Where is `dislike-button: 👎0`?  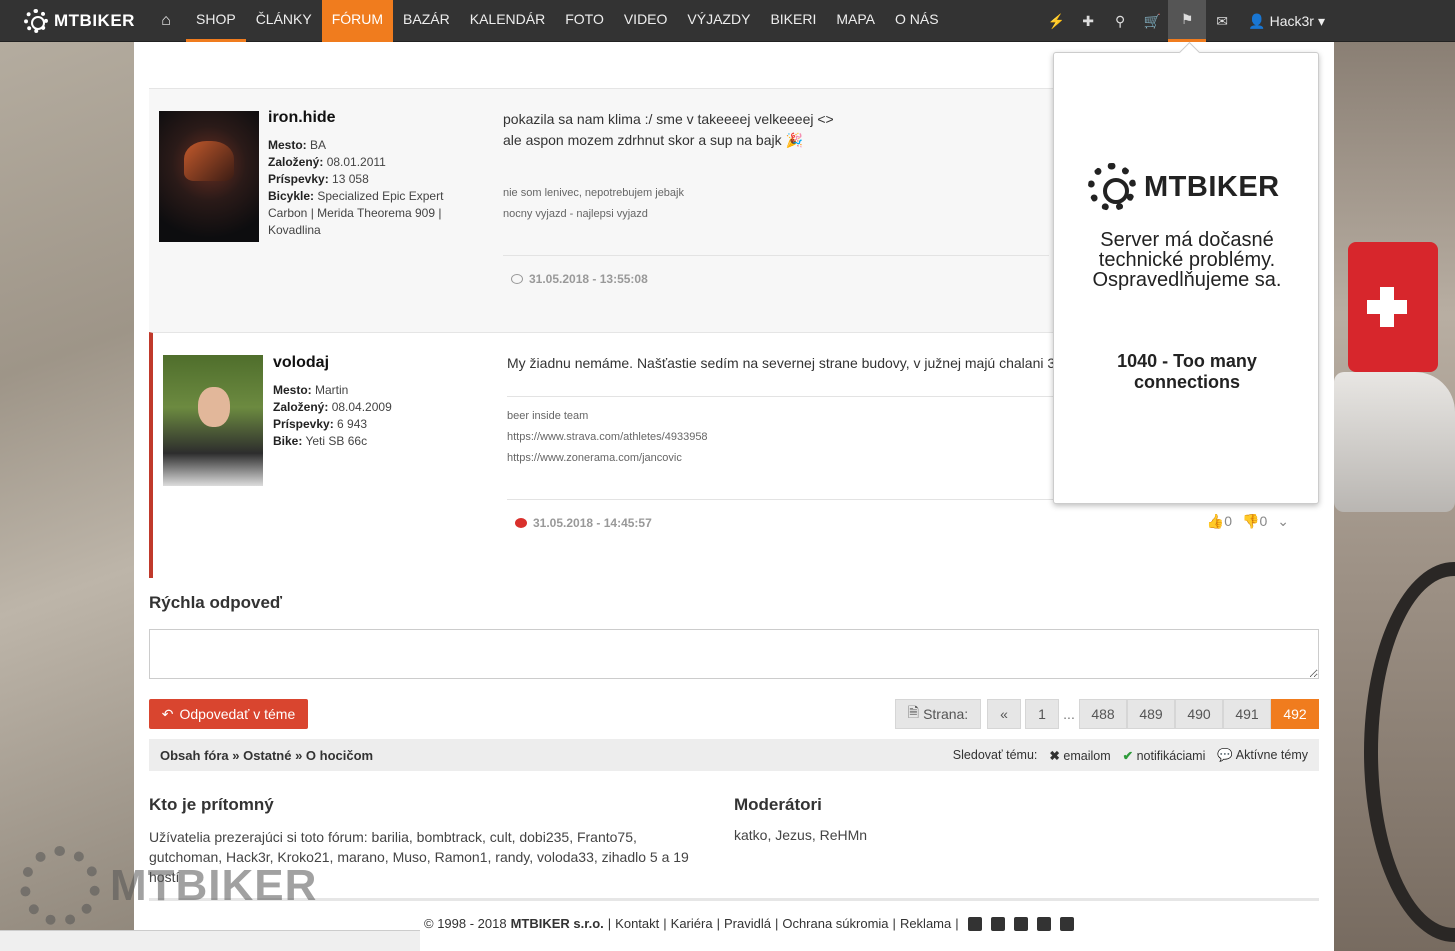 dislike-button: 👎0 is located at coordinates (1254, 521).